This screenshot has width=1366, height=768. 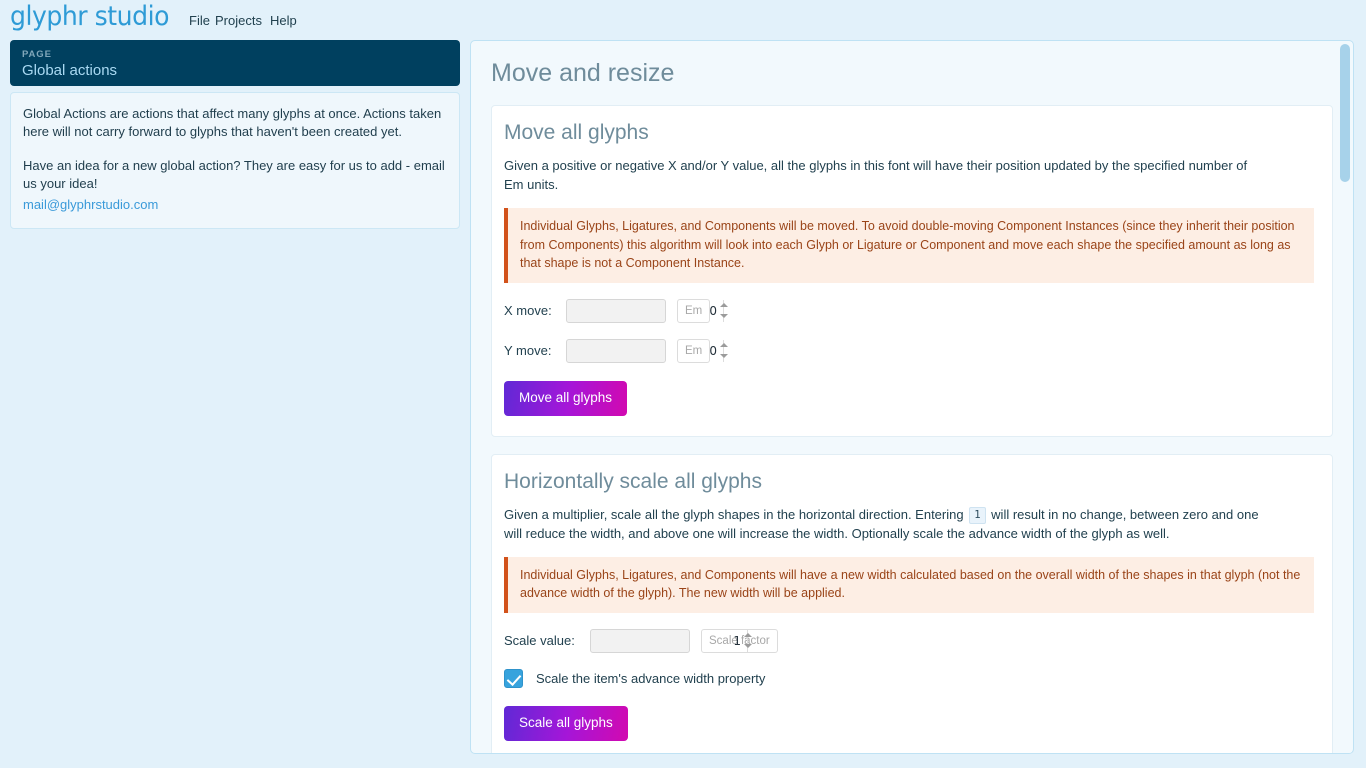 What do you see at coordinates (909, 640) in the screenshot?
I see `scale-value-row: Scale value: Scale factor` at bounding box center [909, 640].